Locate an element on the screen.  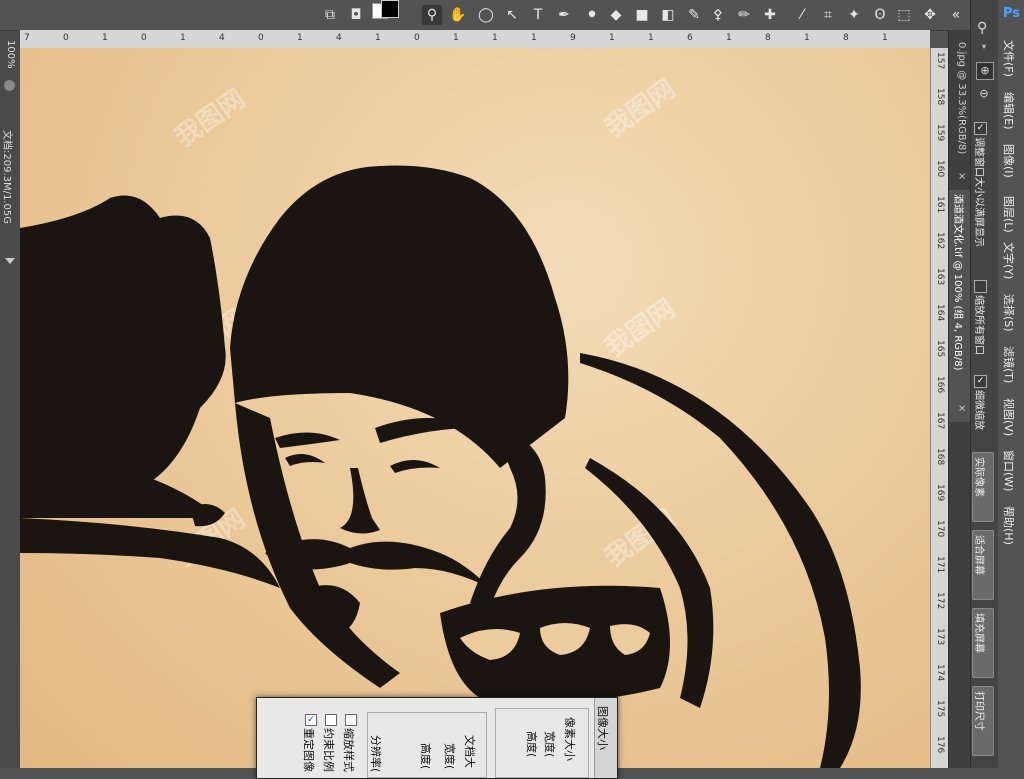
resize-windows-label: 调整窗口大小以满屏显示 is located at coordinates (978, 192).